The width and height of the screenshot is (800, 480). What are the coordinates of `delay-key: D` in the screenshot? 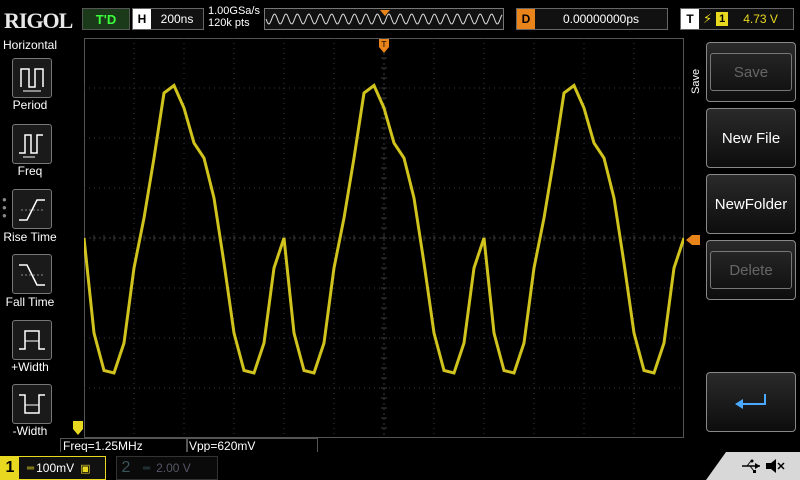 It's located at (526, 19).